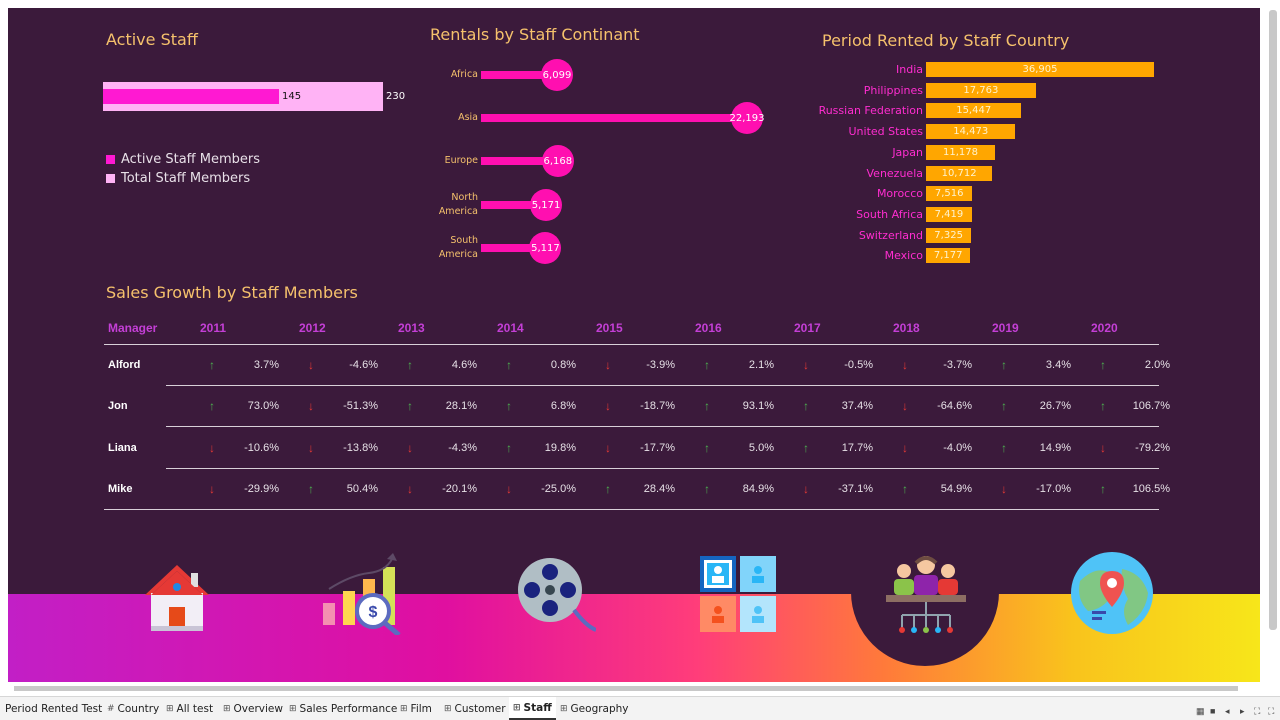 The image size is (1280, 720). I want to click on growth-header-year: 2020, so click(1104, 328).